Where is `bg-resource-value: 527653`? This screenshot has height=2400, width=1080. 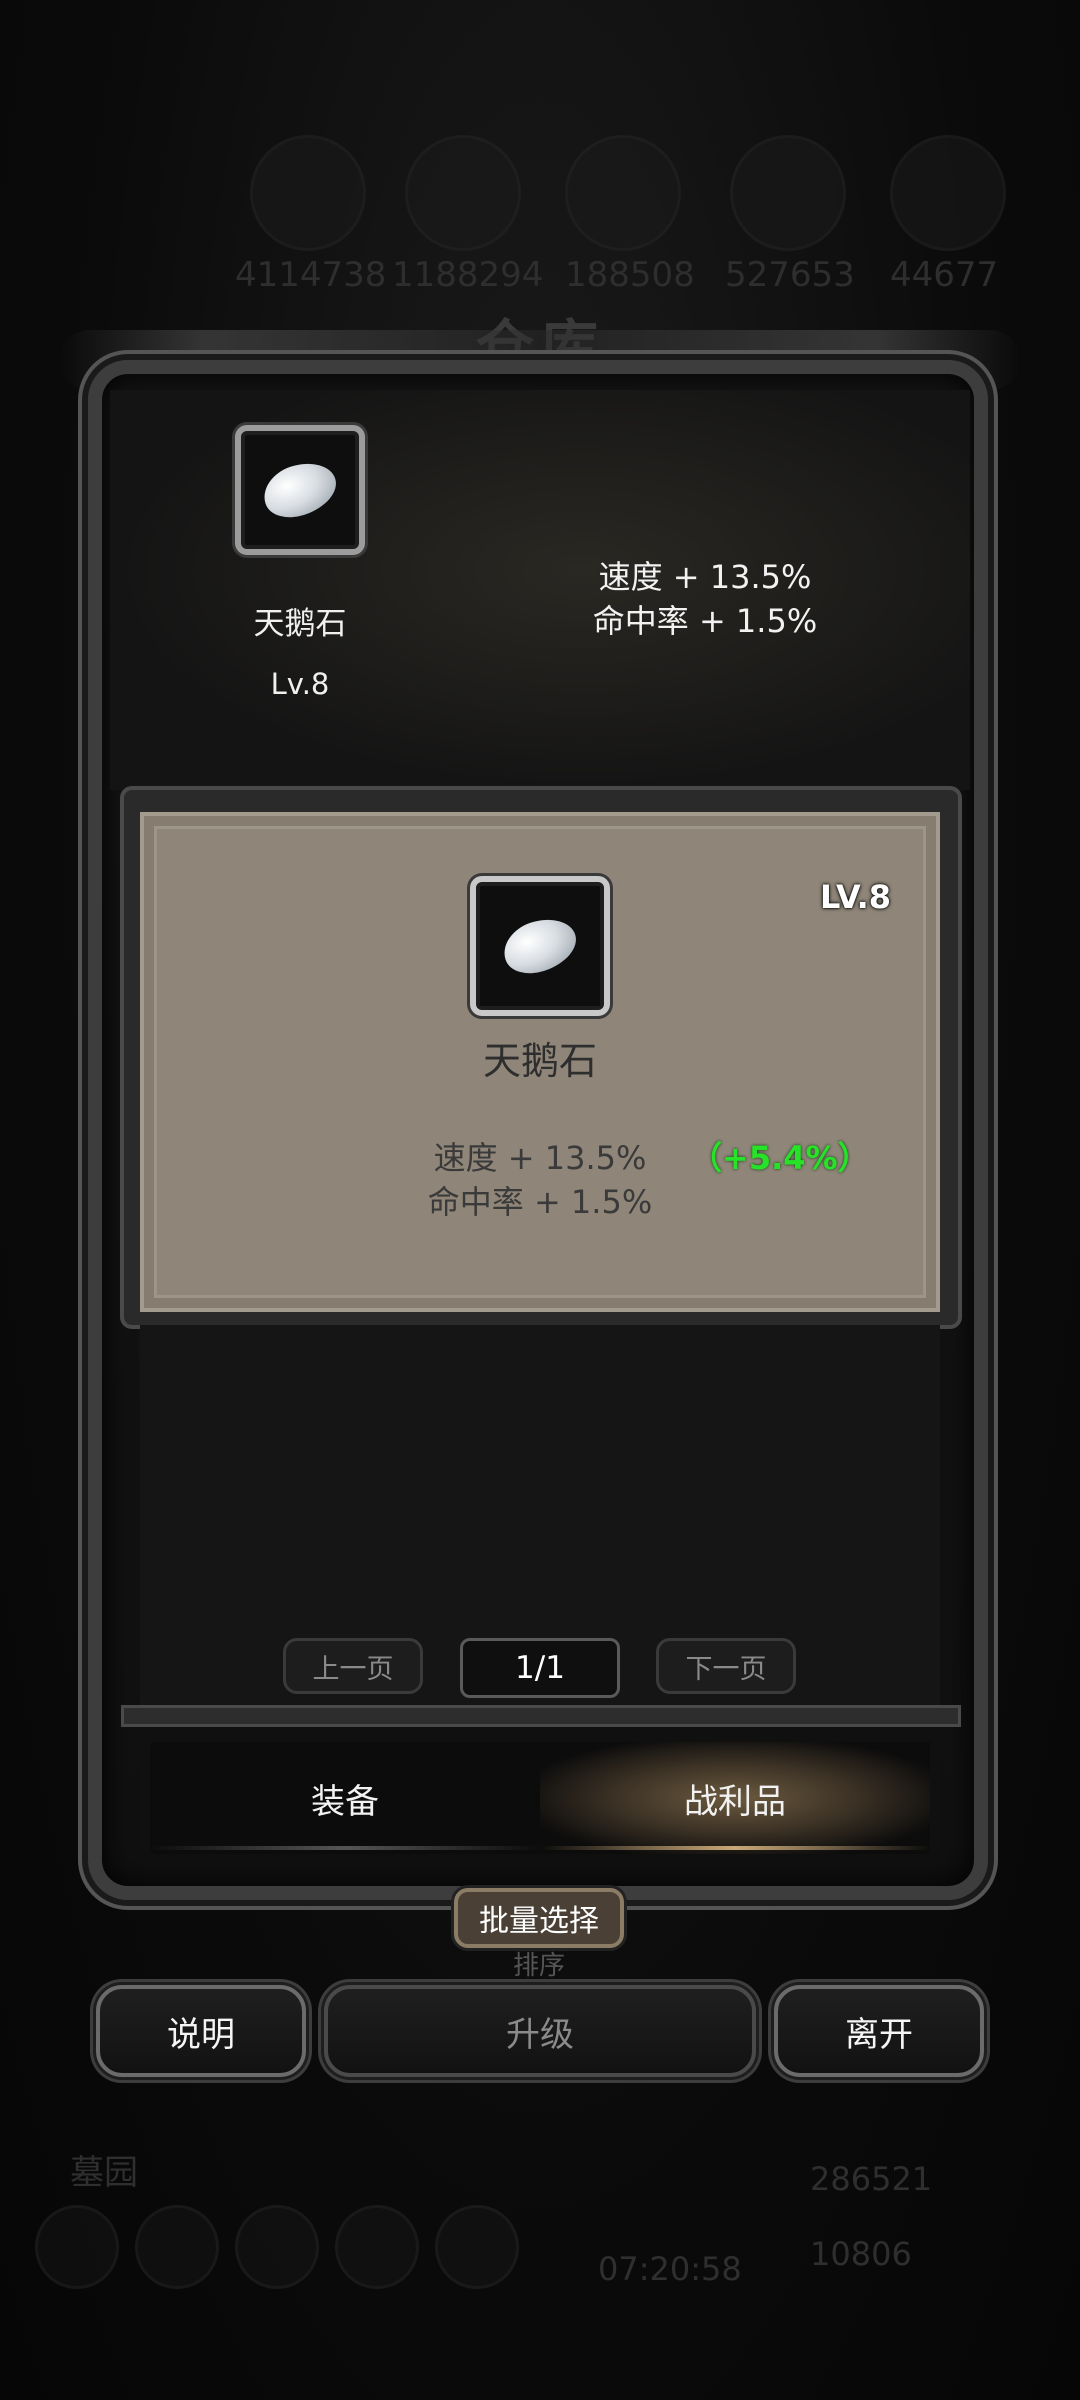
bg-resource-value: 527653 is located at coordinates (790, 275).